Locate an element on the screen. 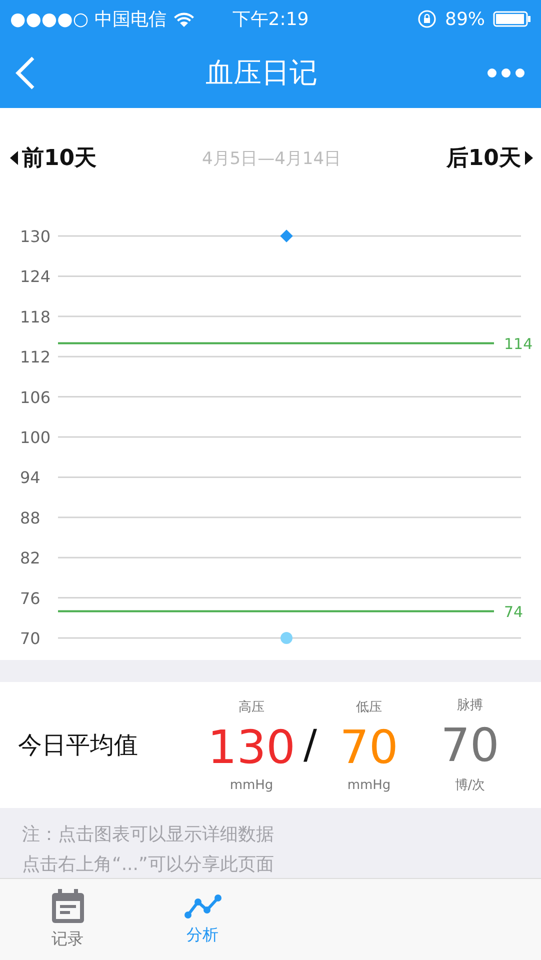 This screenshot has height=960, width=541. tab-item: 记录 is located at coordinates (67, 919).